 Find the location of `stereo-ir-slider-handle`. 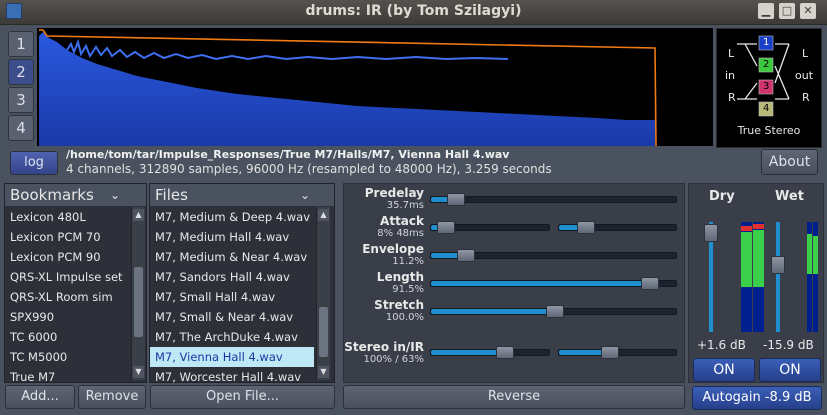

stereo-ir-slider-handle is located at coordinates (610, 352).